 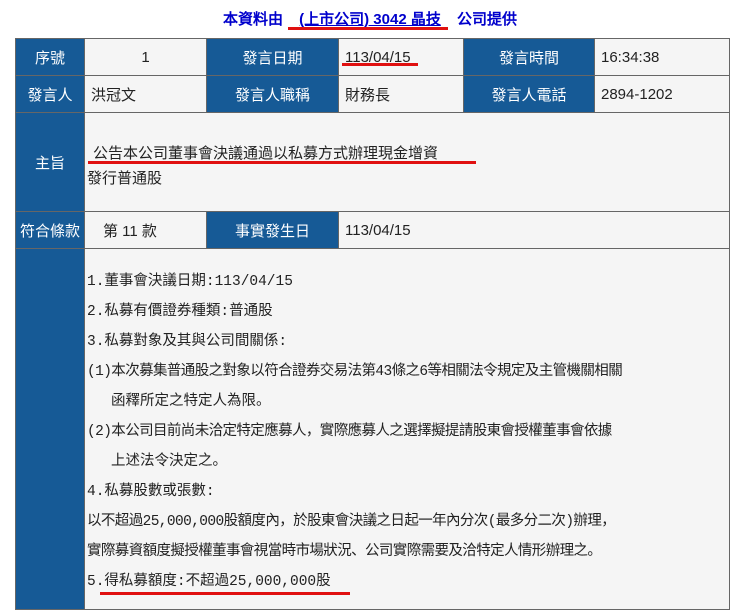 I want to click on speaker-label: 發言人, so click(x=50, y=94).